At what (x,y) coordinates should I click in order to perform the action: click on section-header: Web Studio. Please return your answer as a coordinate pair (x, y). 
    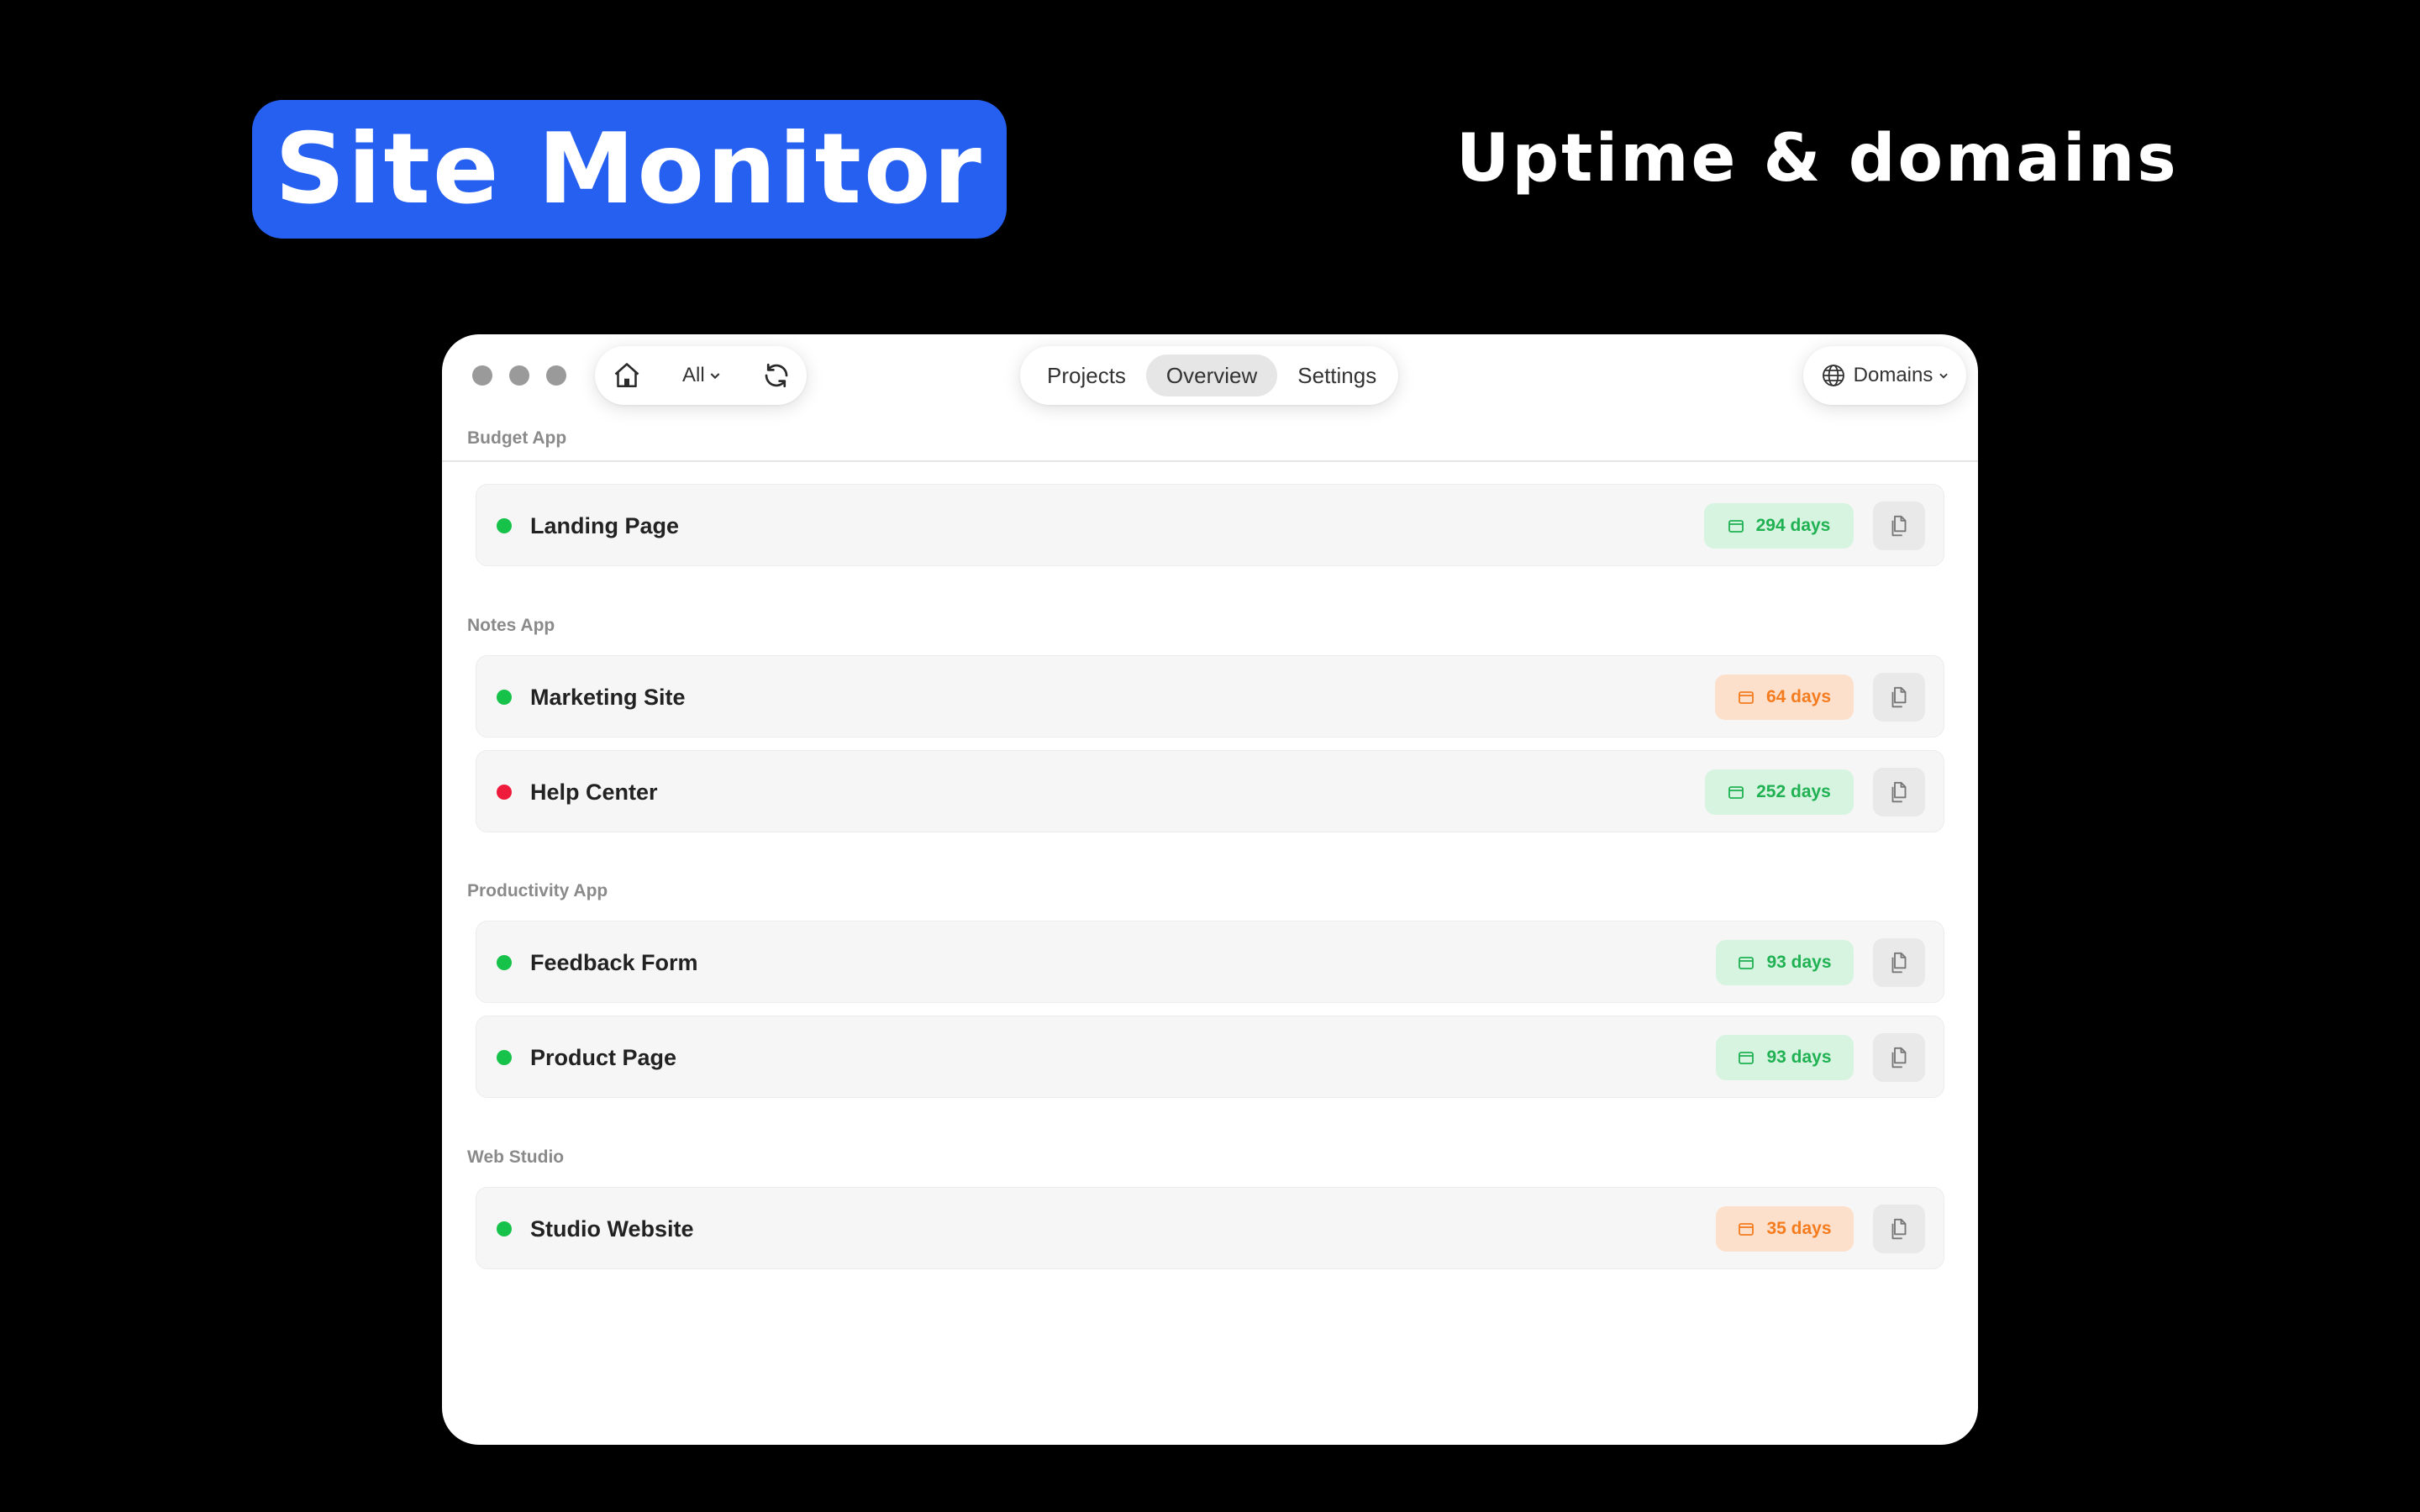
    Looking at the image, I should click on (516, 1157).